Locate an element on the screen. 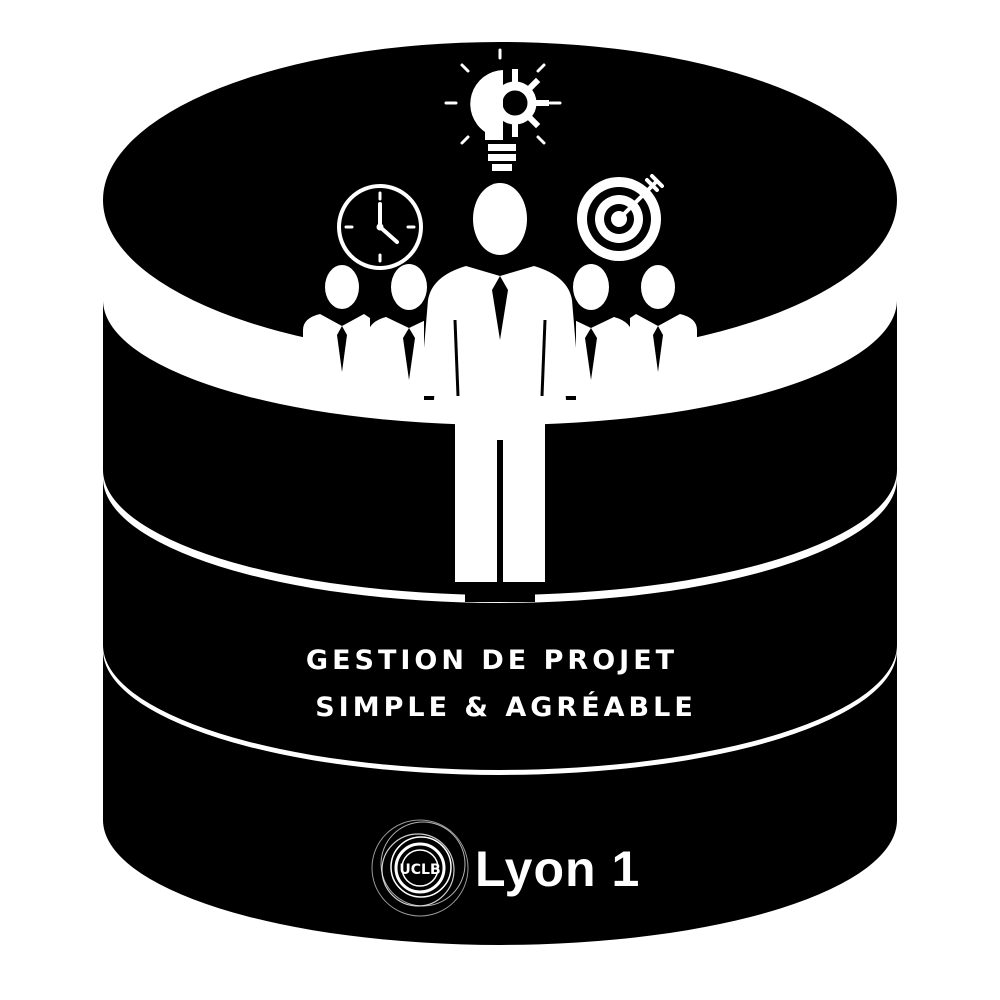  tagline-line-2: SIMPLE & AGRÉABLE is located at coordinates (506, 707).